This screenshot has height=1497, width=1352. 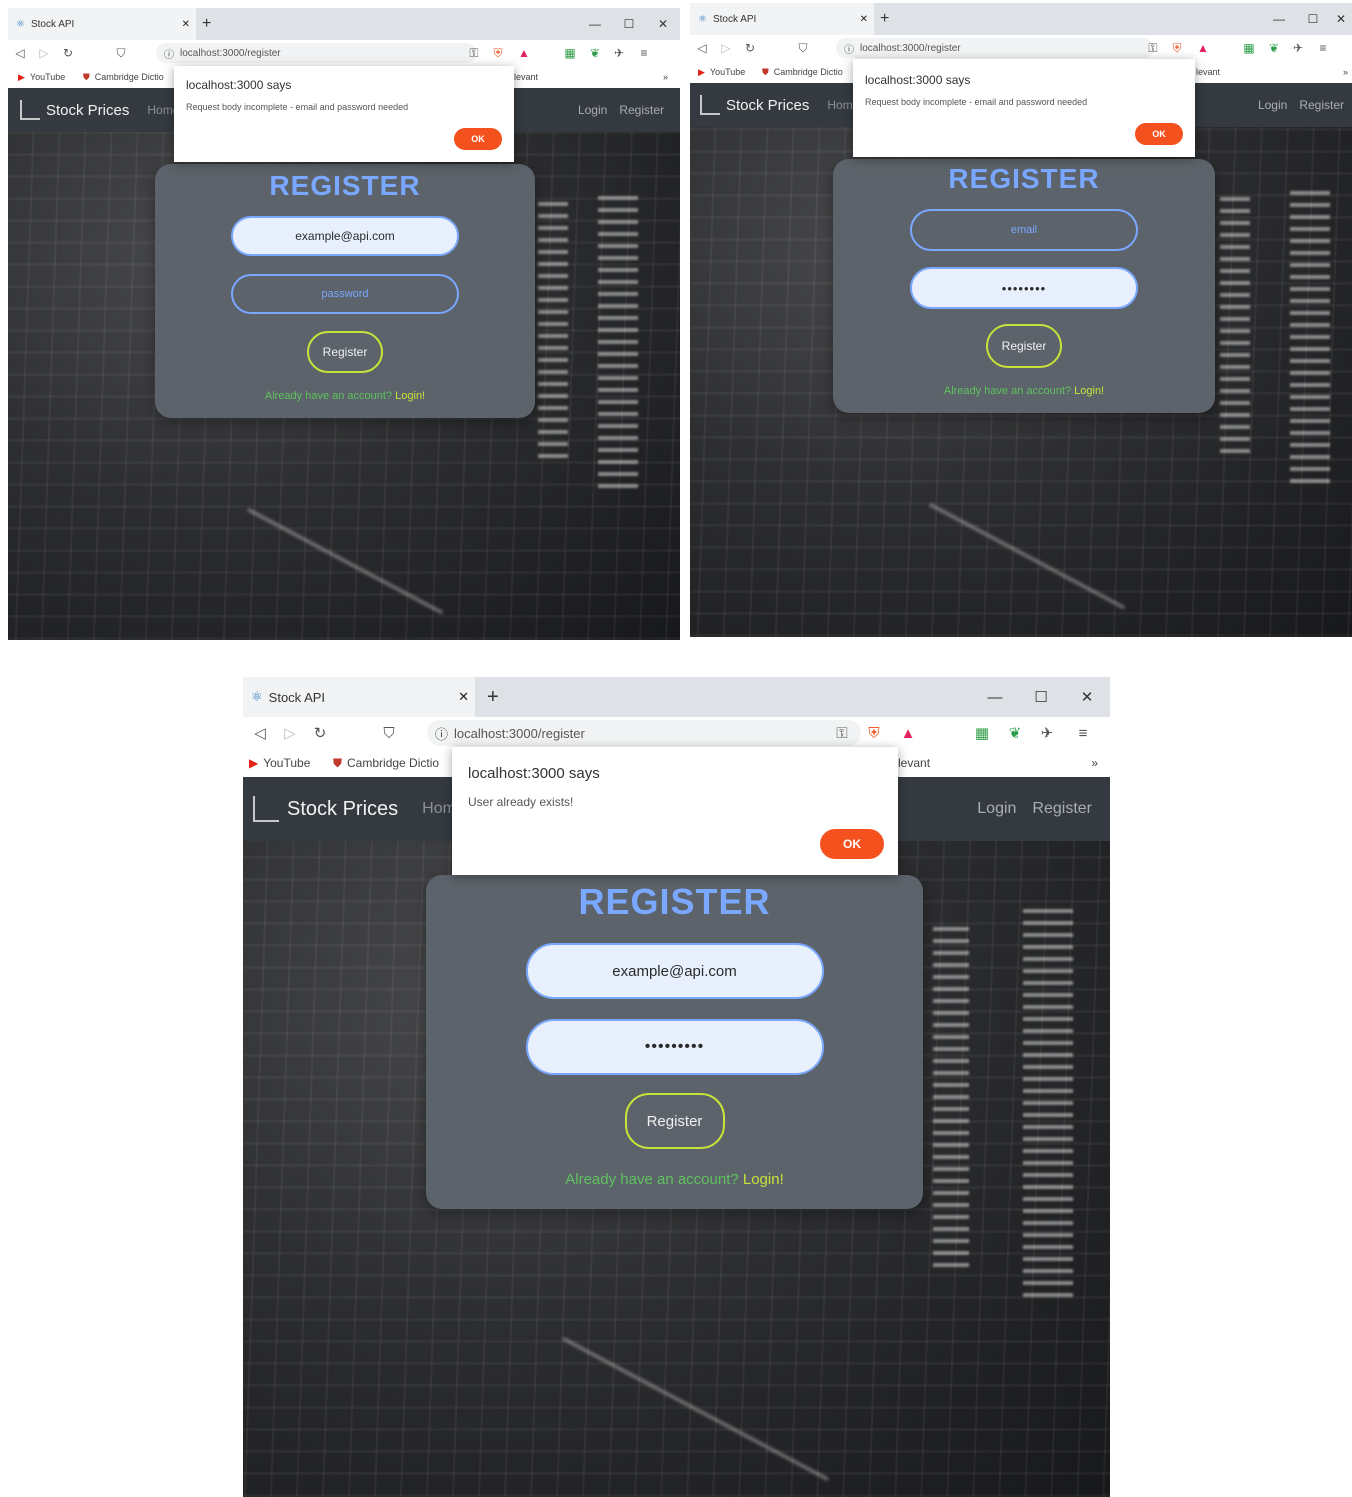 What do you see at coordinates (808, 72) in the screenshot?
I see `bookmark-label: Cambridge Dictio` at bounding box center [808, 72].